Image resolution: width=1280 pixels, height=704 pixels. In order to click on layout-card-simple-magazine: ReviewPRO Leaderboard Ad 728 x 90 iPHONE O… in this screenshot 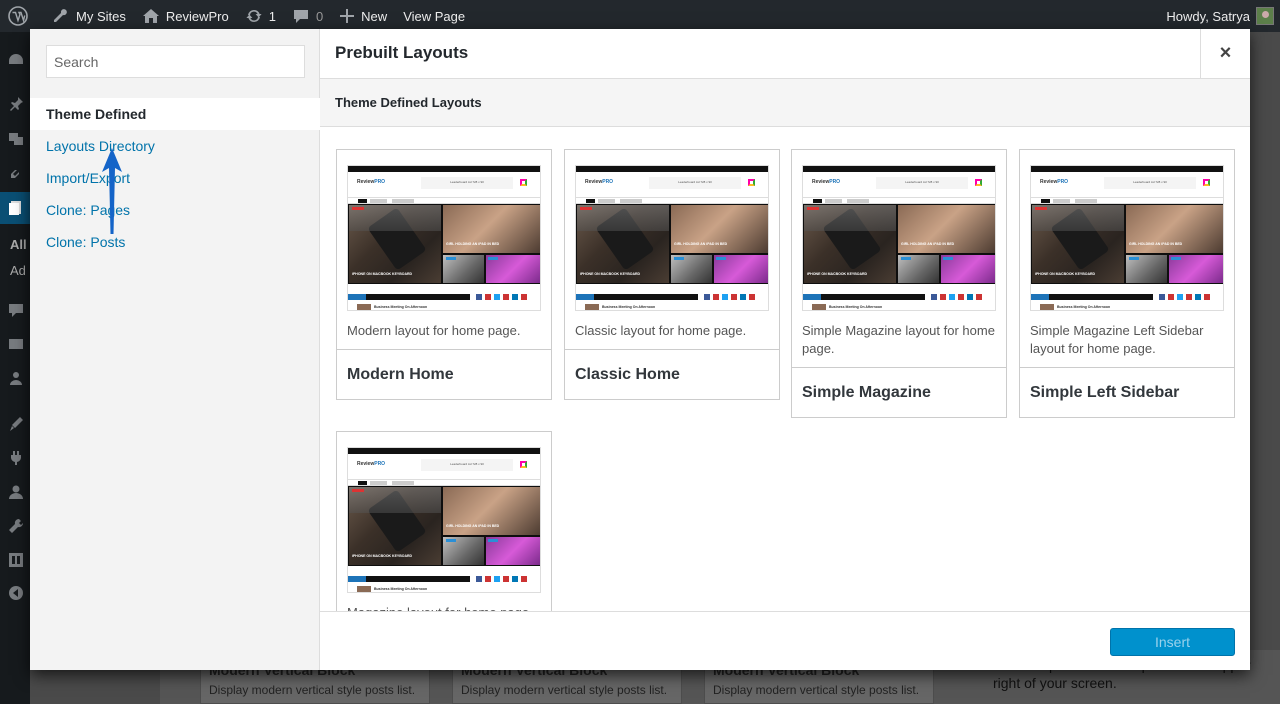, I will do `click(899, 283)`.